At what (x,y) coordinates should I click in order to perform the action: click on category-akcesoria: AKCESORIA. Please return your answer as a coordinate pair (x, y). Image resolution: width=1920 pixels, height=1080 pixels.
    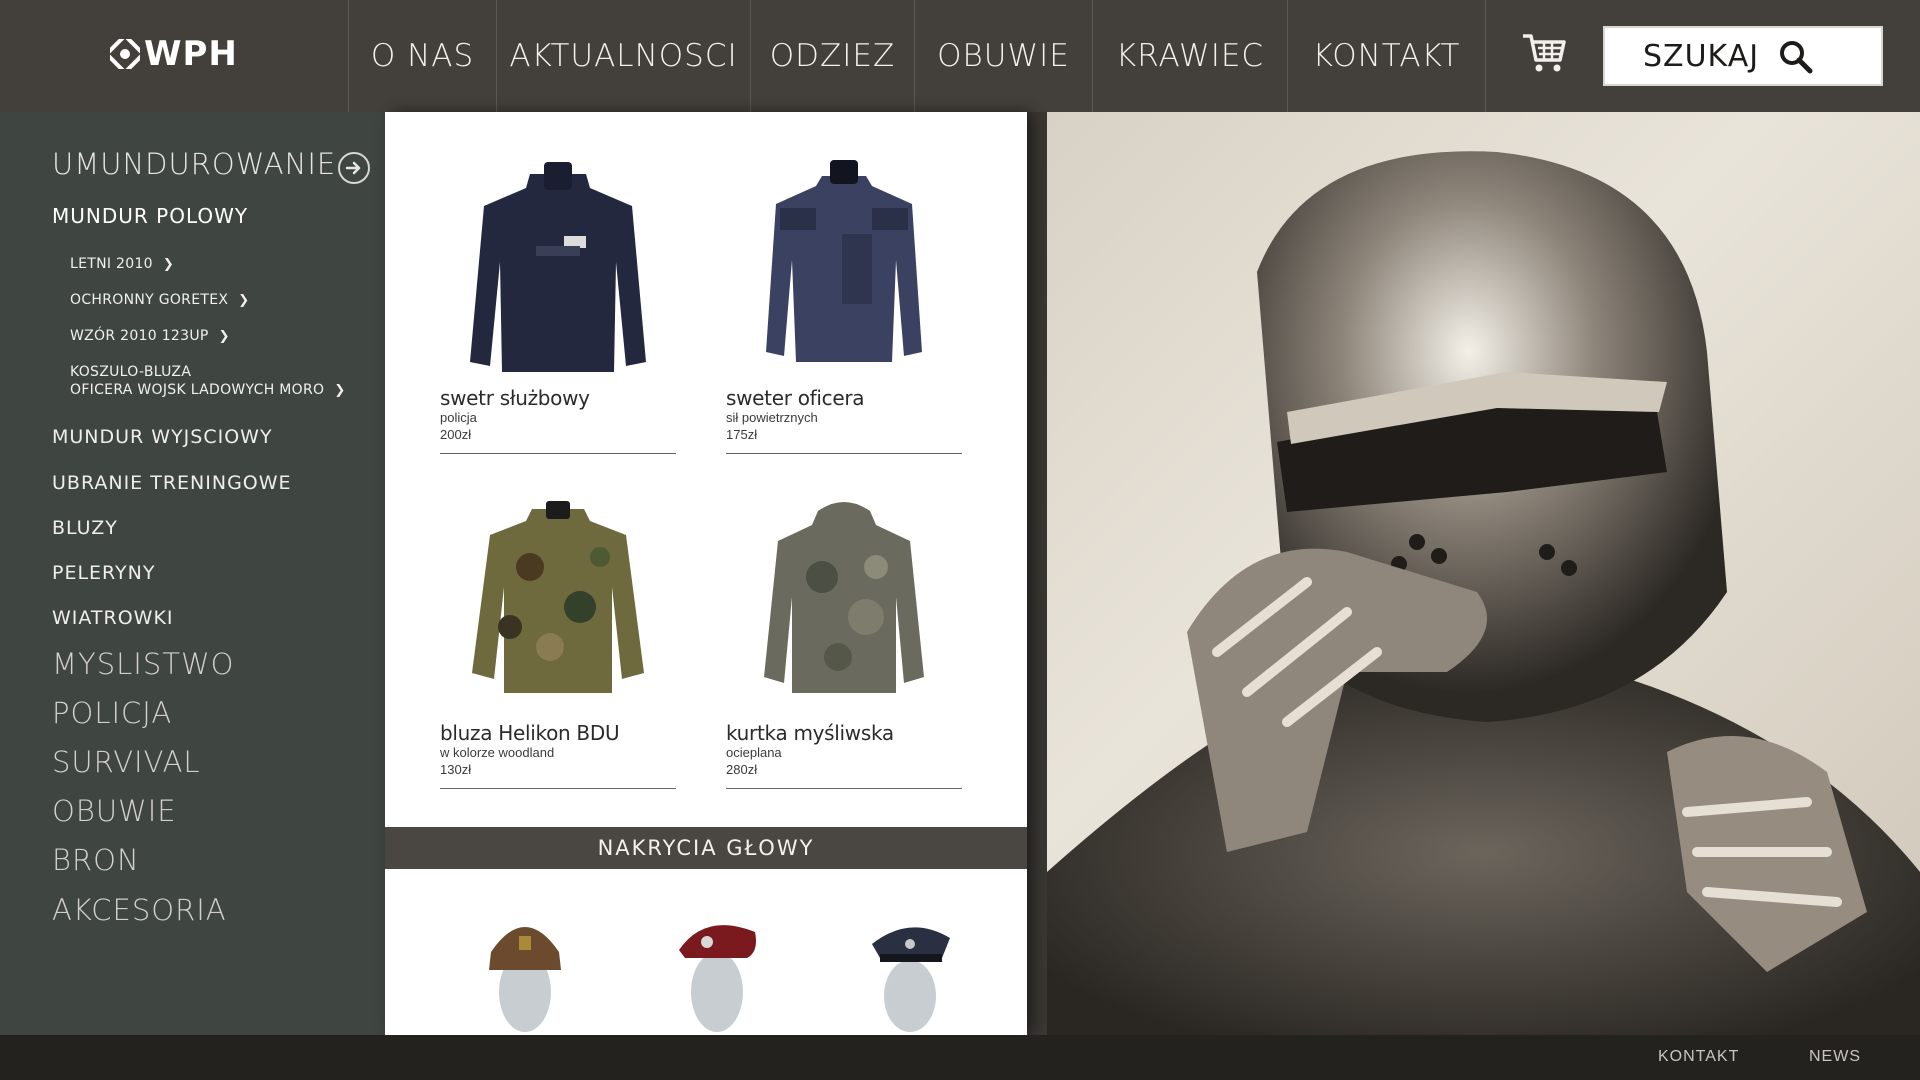
    Looking at the image, I should click on (139, 910).